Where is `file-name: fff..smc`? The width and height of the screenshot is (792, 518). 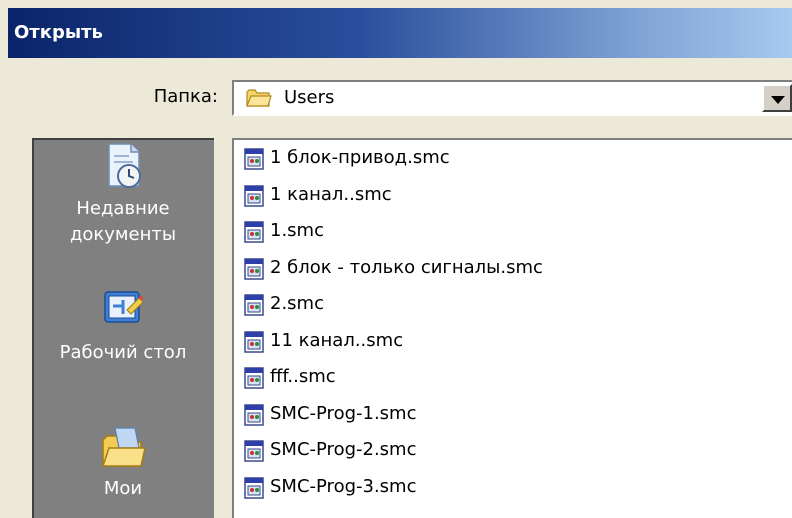
file-name: fff..smc is located at coordinates (303, 376).